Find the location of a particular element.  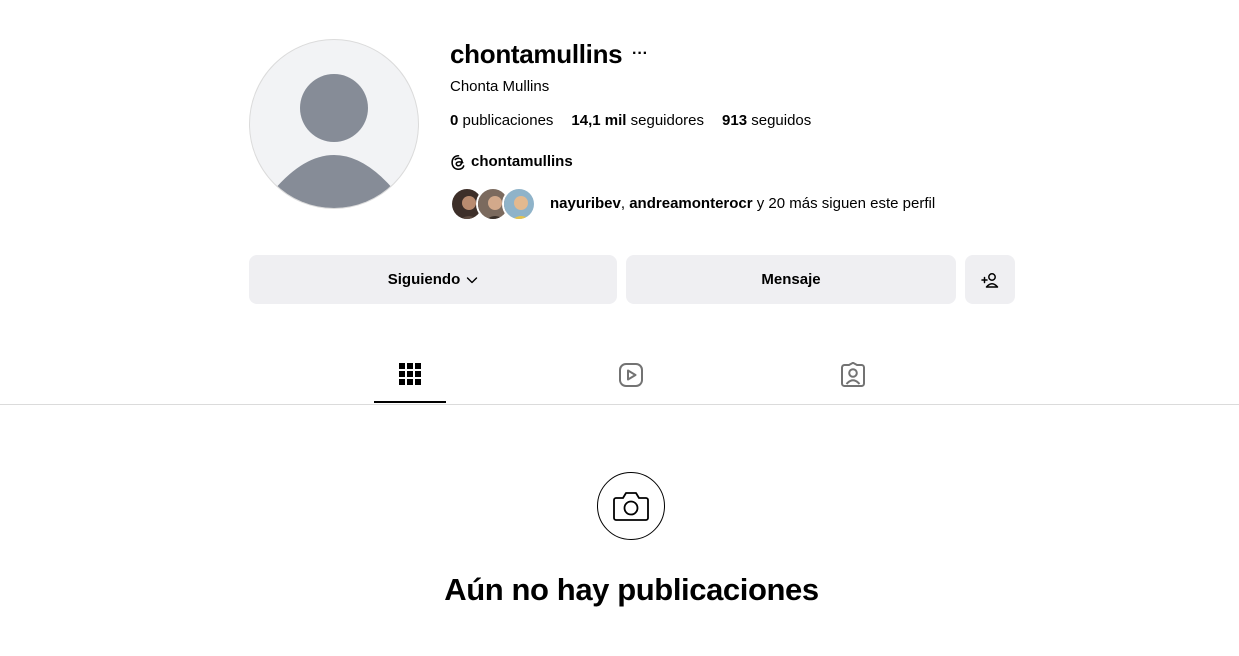

tab-reels is located at coordinates (631, 382).